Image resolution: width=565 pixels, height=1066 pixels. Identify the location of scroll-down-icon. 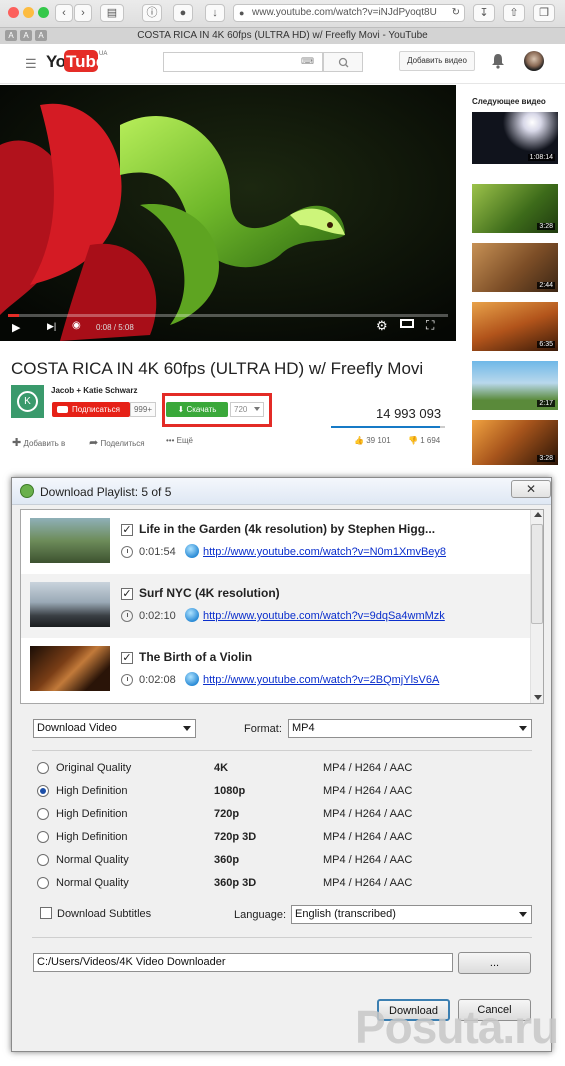
(538, 697).